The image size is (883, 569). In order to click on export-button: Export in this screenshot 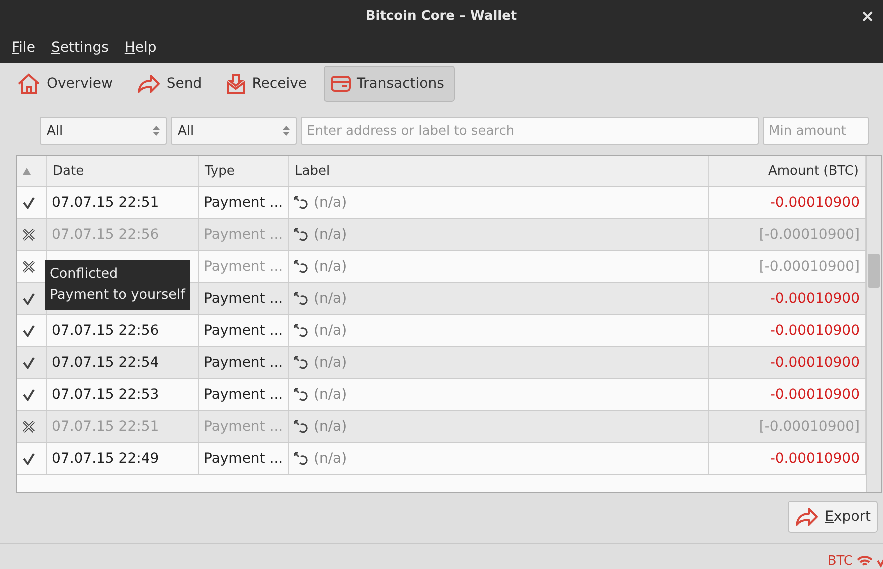, I will do `click(833, 517)`.